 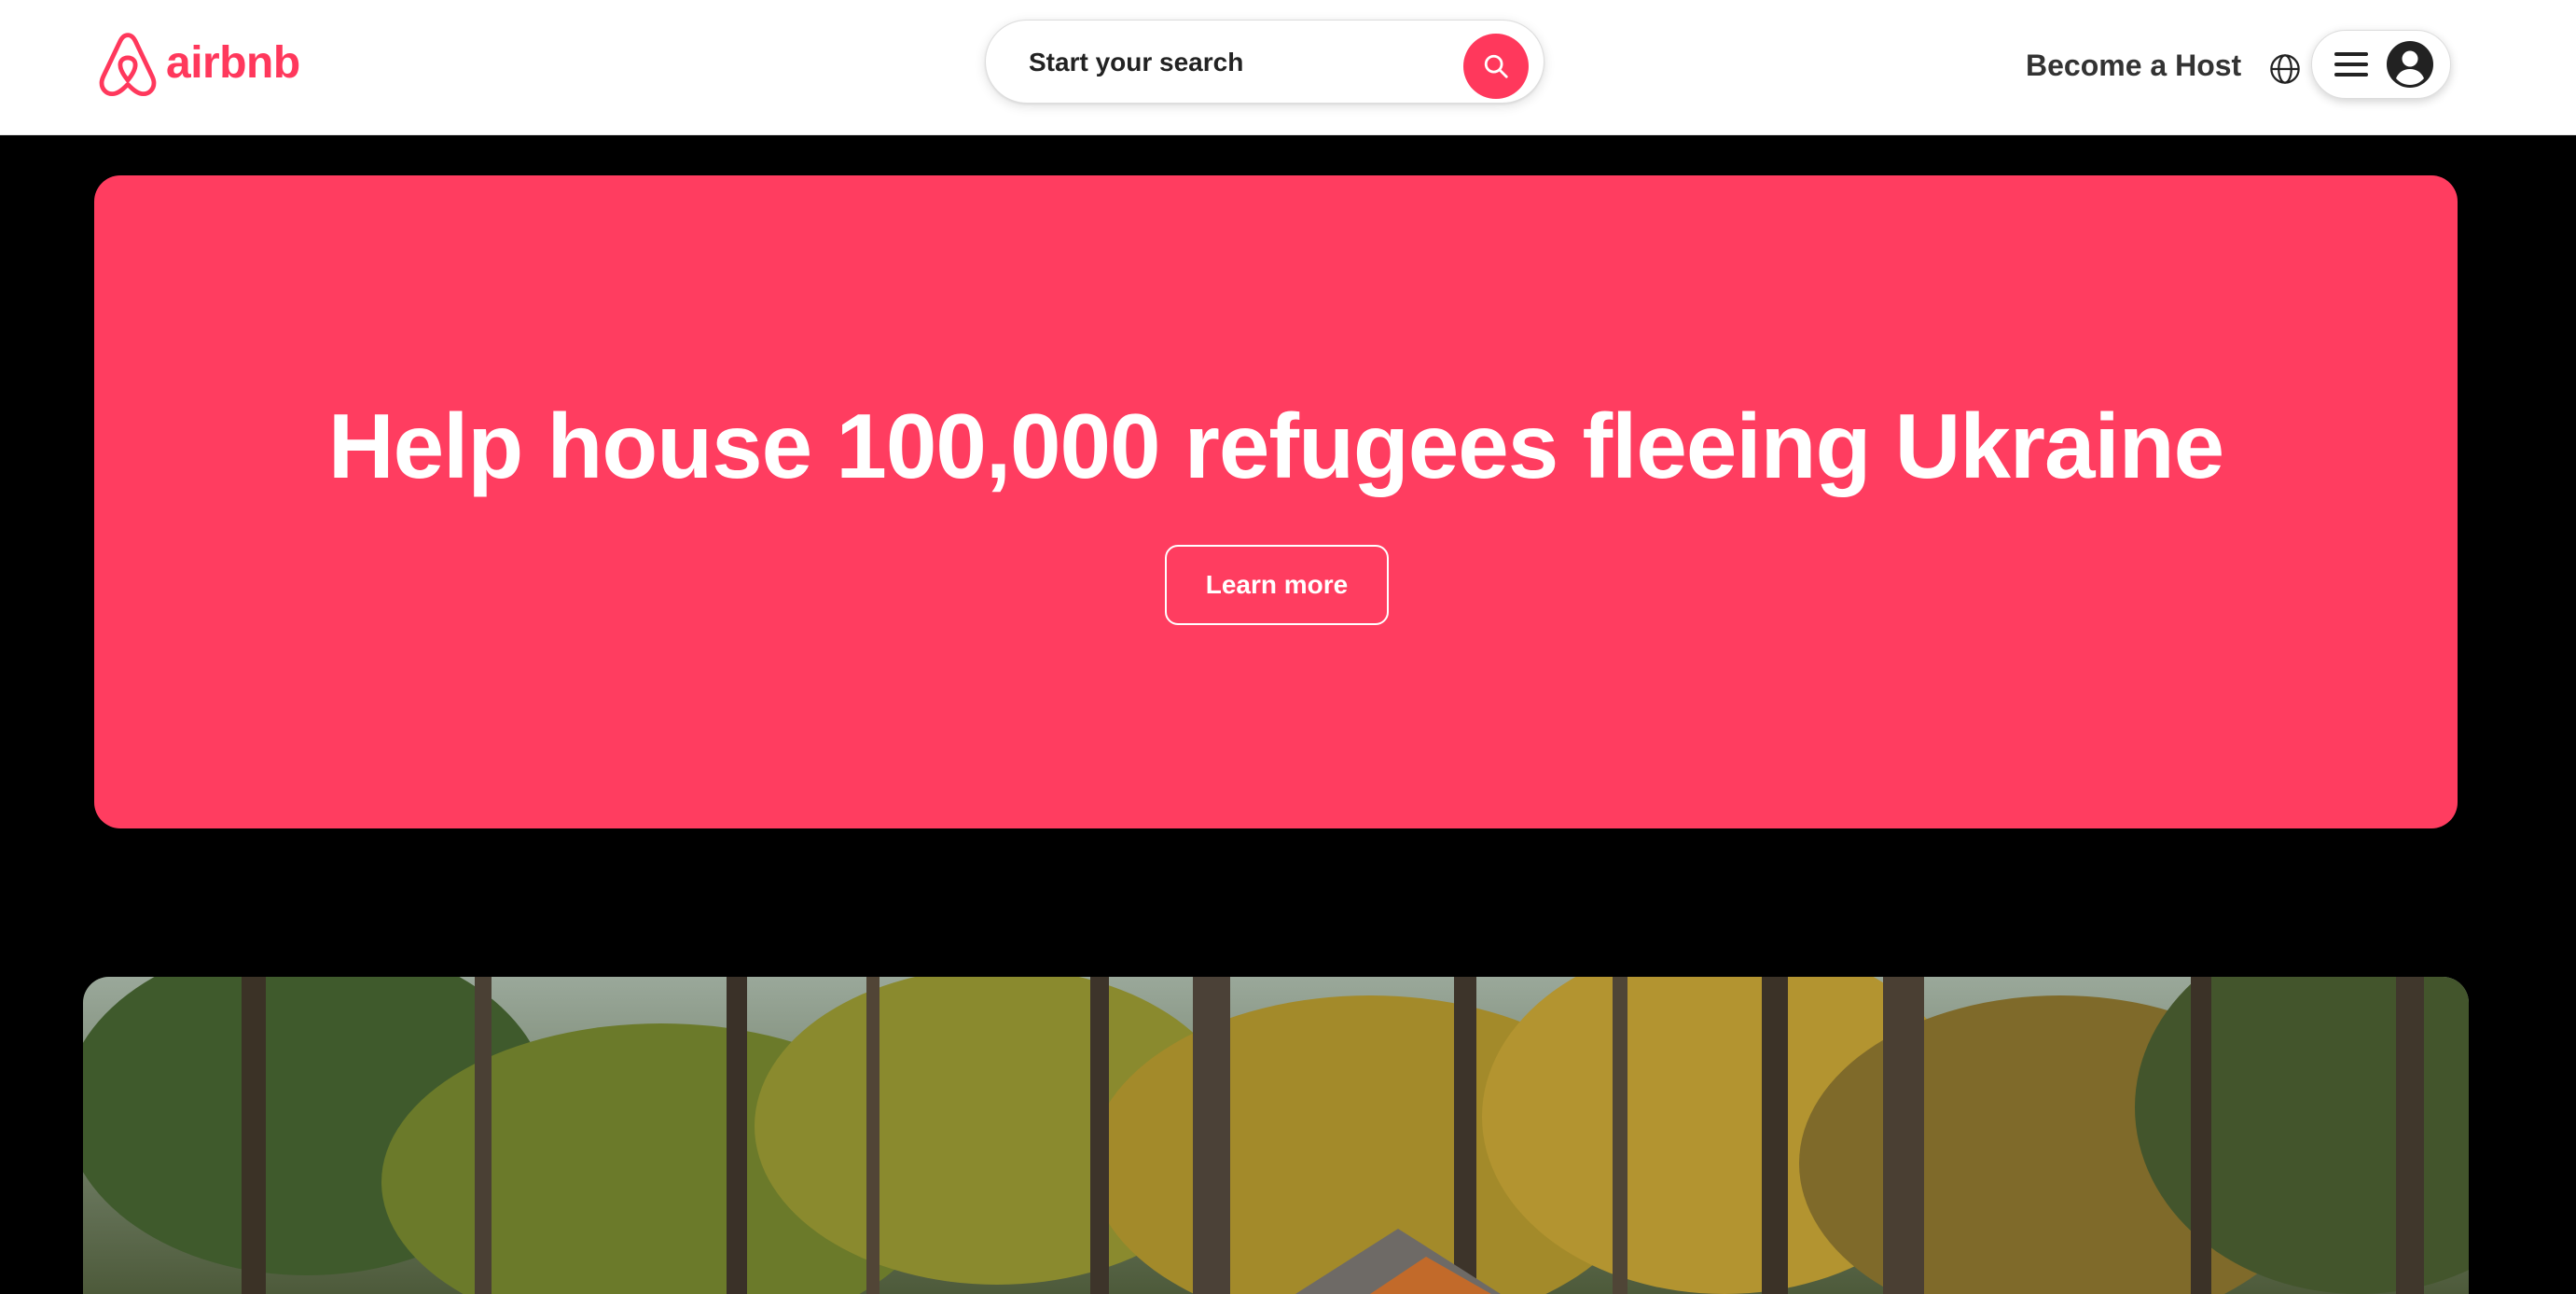 I want to click on language-button, so click(x=2285, y=69).